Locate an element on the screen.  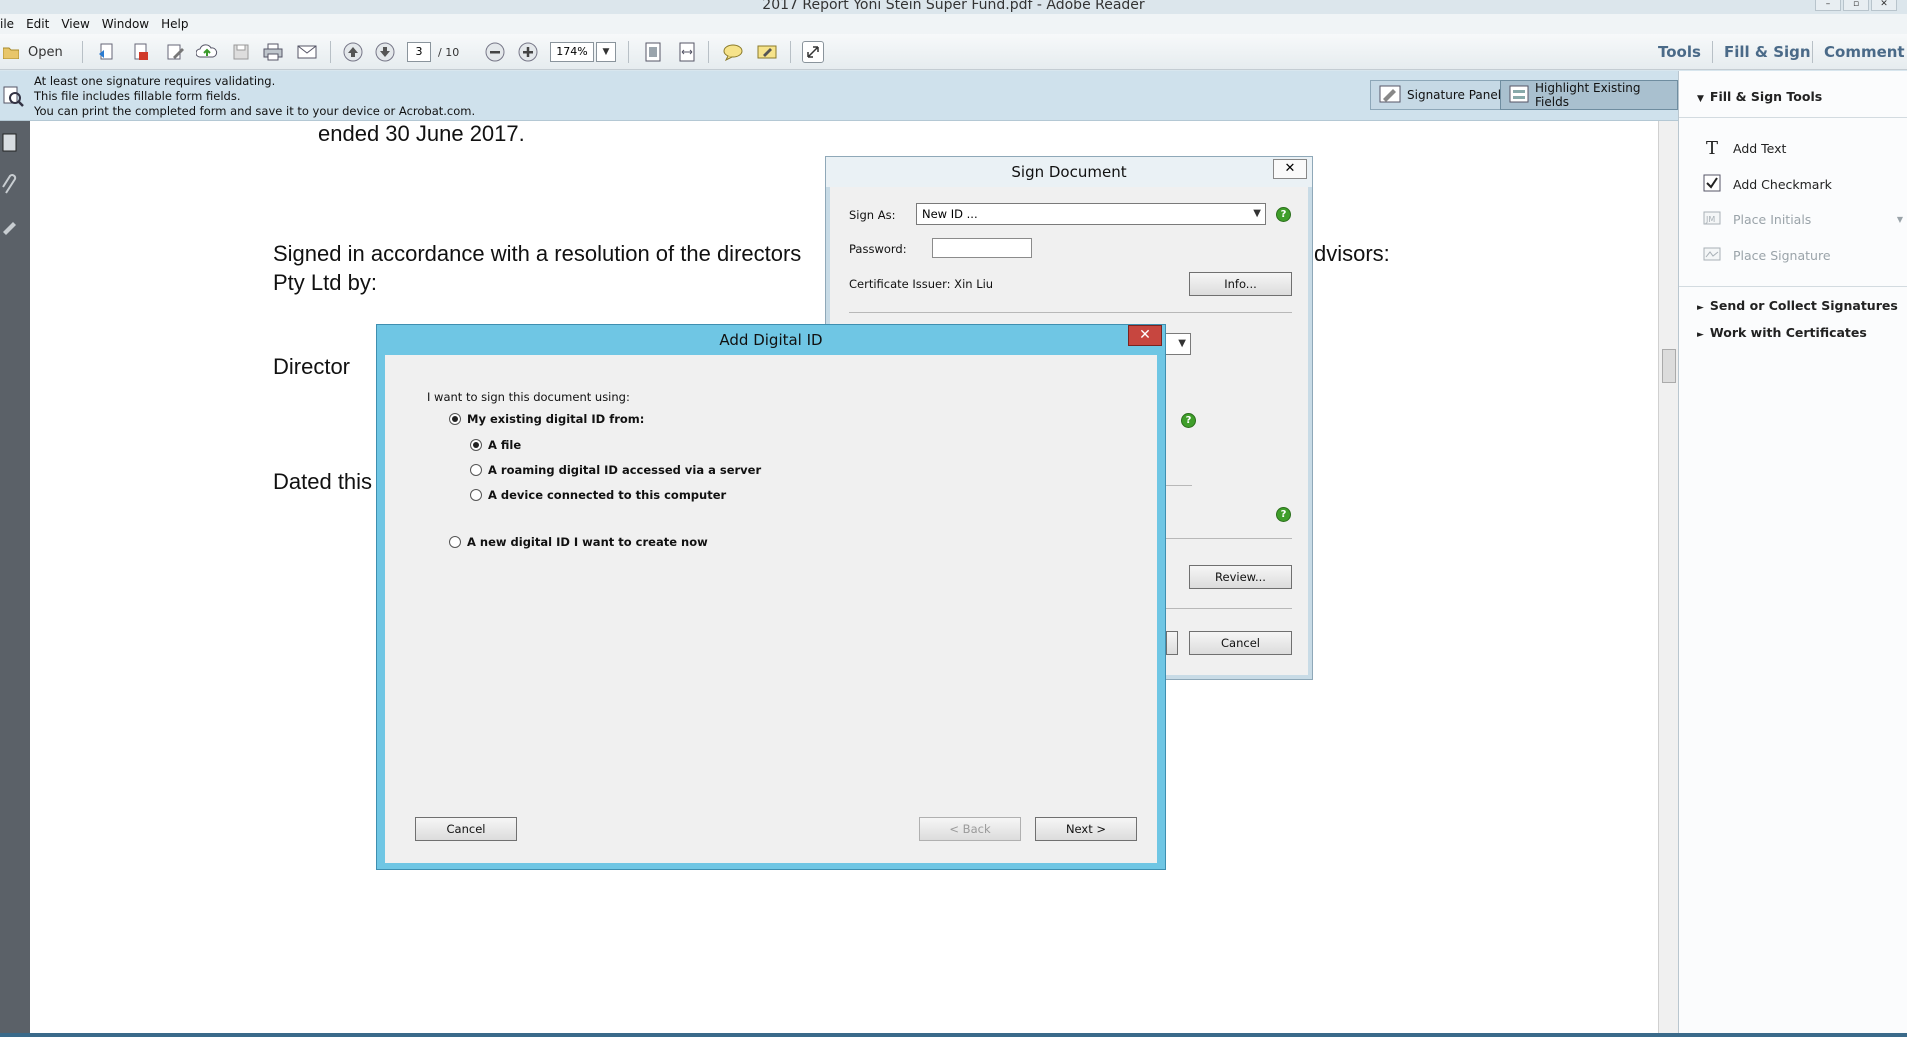
highlight-fields-label: Highlight Existing Fields is located at coordinates (1588, 95).